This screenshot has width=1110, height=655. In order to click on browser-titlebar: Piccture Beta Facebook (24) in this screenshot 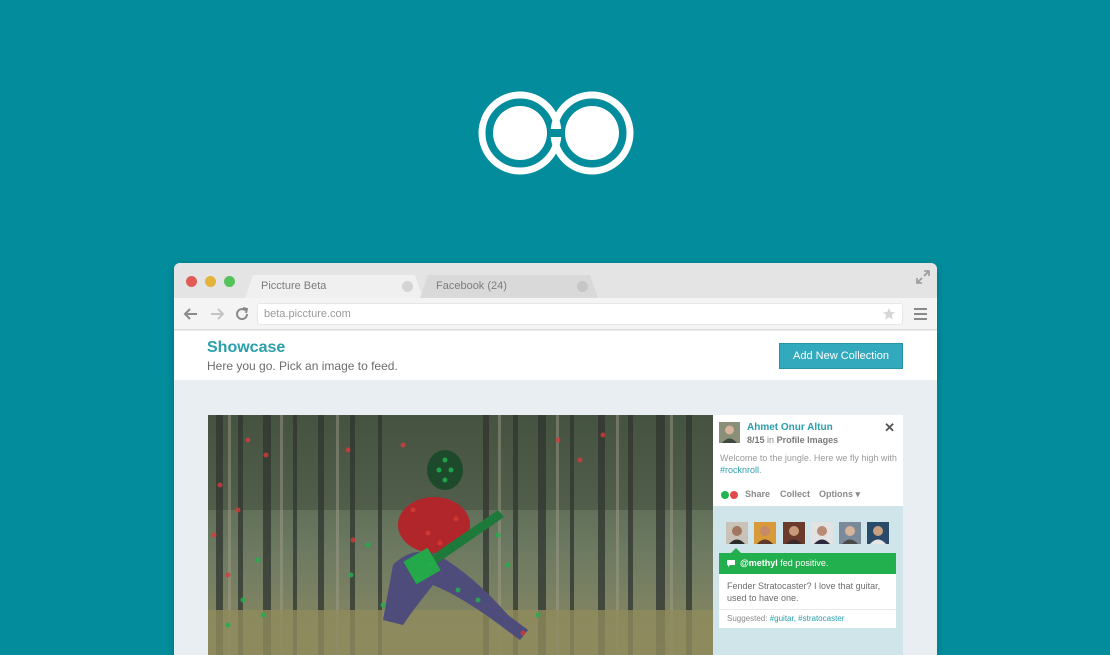, I will do `click(555, 280)`.